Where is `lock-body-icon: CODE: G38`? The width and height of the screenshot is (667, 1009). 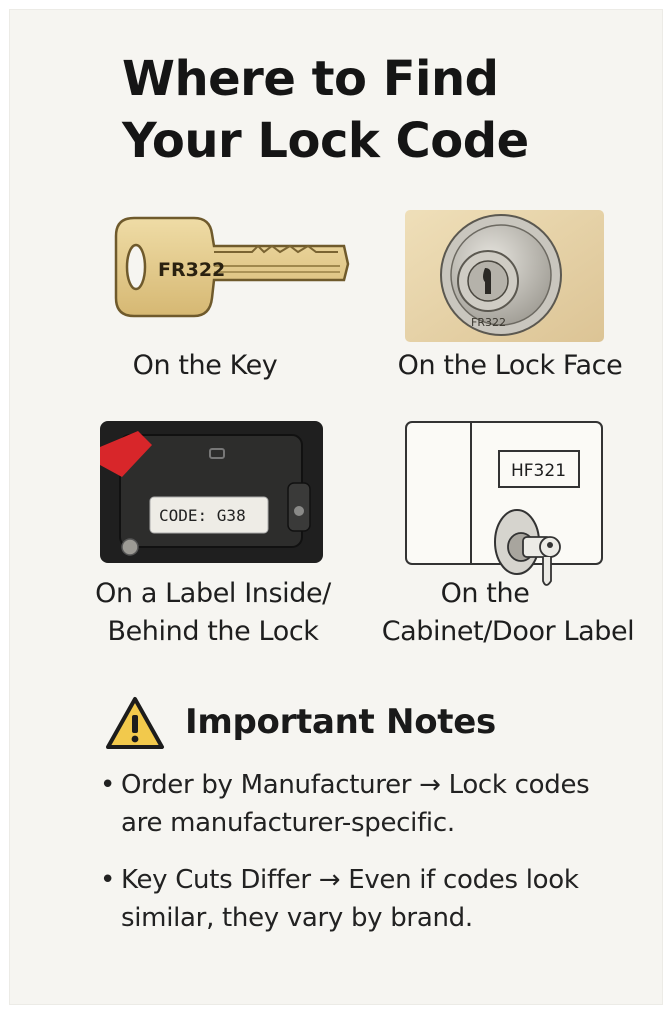 lock-body-icon: CODE: G38 is located at coordinates (211, 492).